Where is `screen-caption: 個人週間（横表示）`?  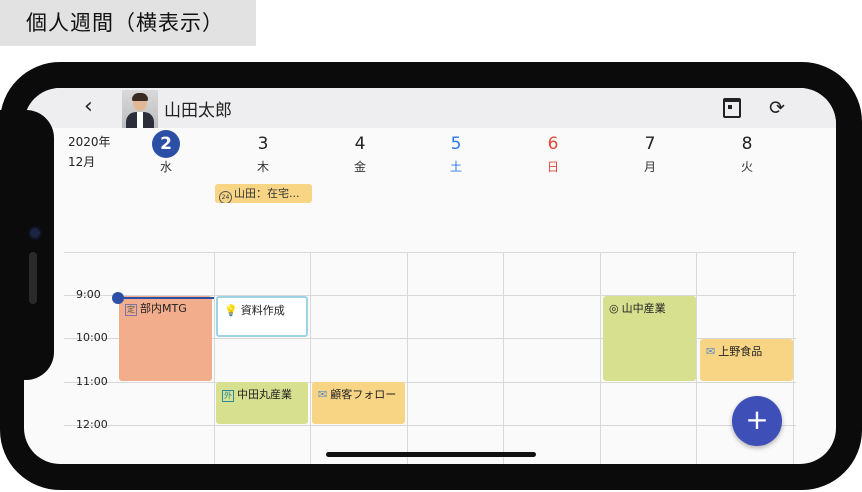 screen-caption: 個人週間（横表示） is located at coordinates (128, 23).